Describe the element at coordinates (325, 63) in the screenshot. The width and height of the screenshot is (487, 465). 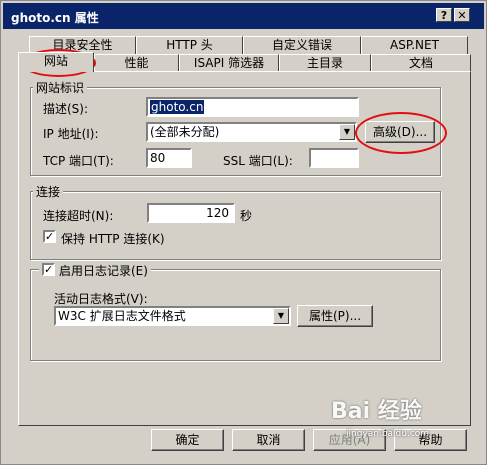
I see `tab-home-directory: 主目录` at that location.